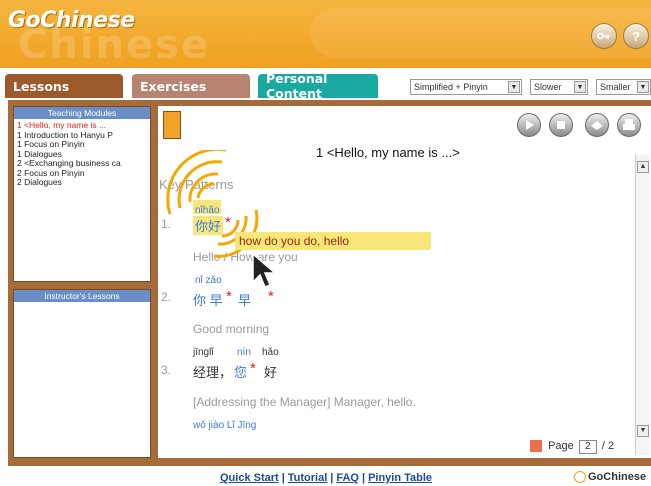 The height and width of the screenshot is (486, 651). What do you see at coordinates (166, 370) in the screenshot?
I see `item-number: 3.` at bounding box center [166, 370].